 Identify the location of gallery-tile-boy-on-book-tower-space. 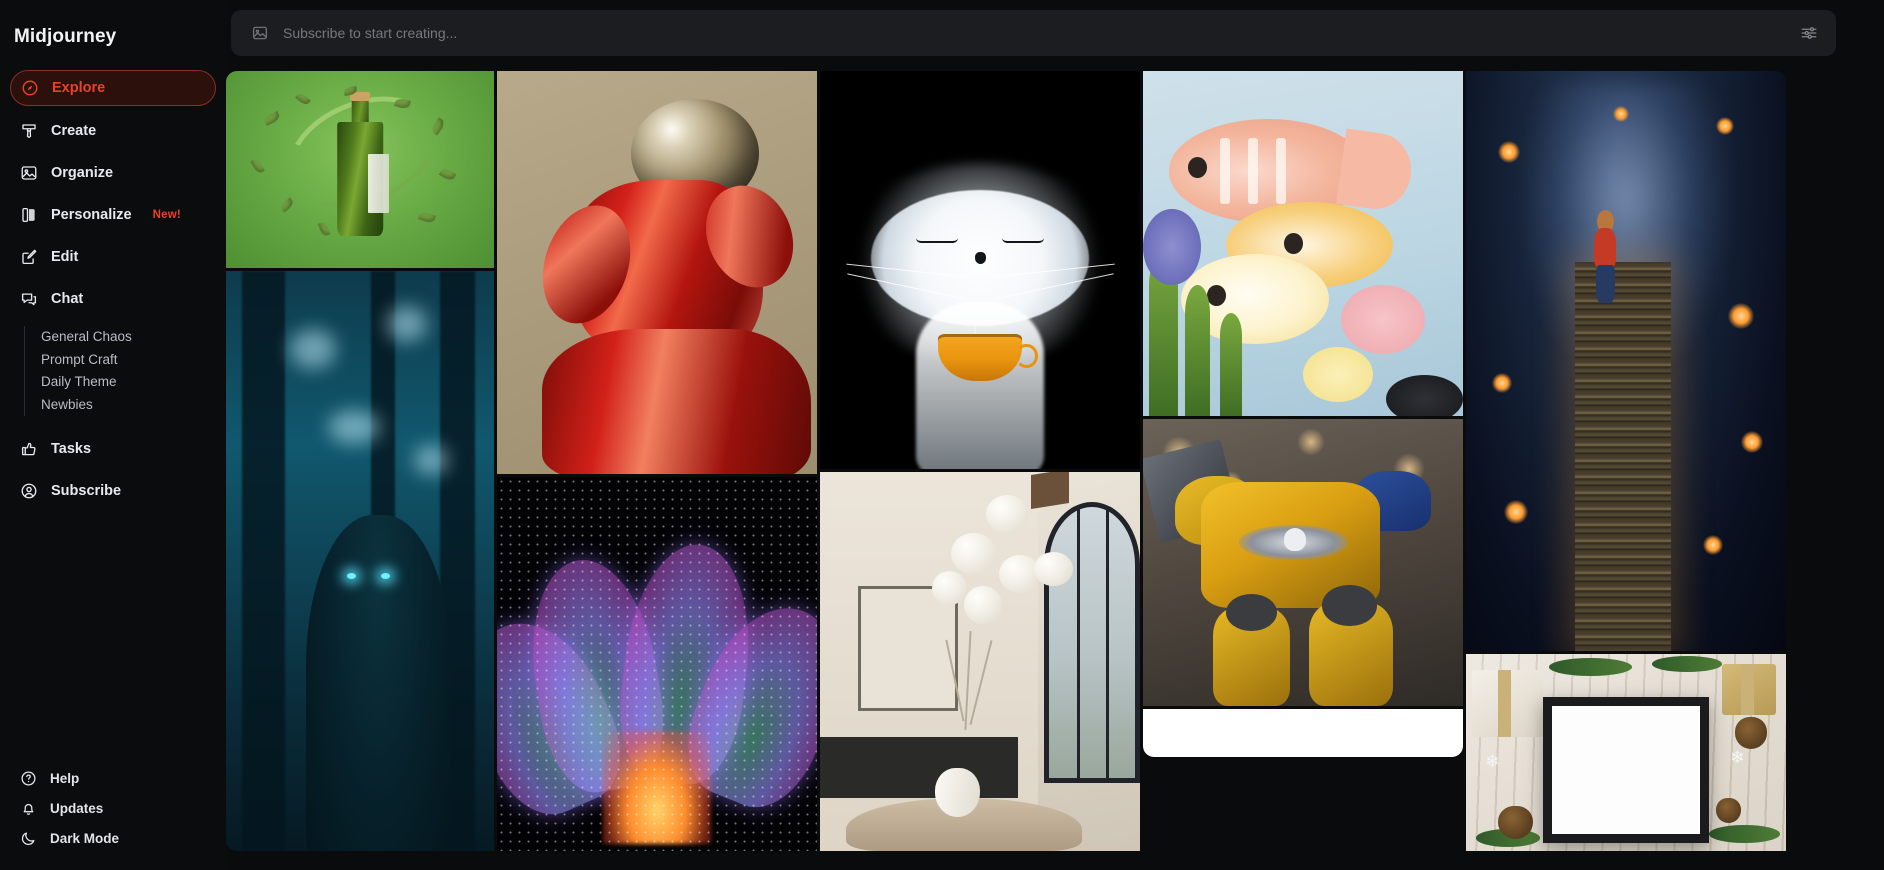
(1626, 361).